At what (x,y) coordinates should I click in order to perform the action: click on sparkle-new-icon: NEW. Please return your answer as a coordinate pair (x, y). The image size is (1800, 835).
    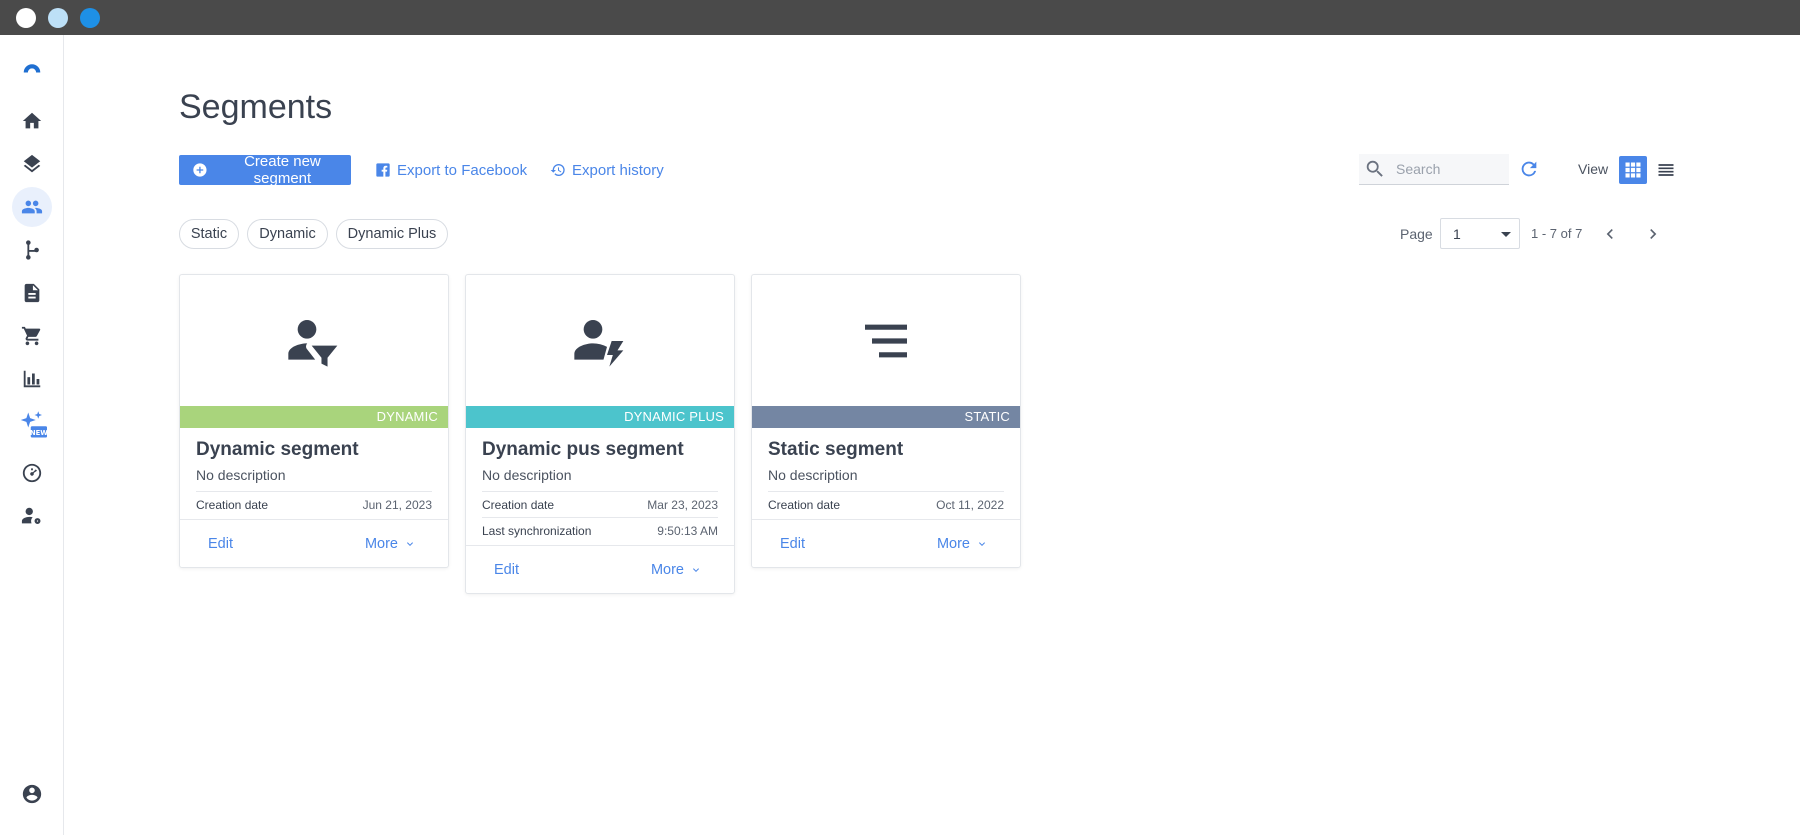
    Looking at the image, I should click on (32, 425).